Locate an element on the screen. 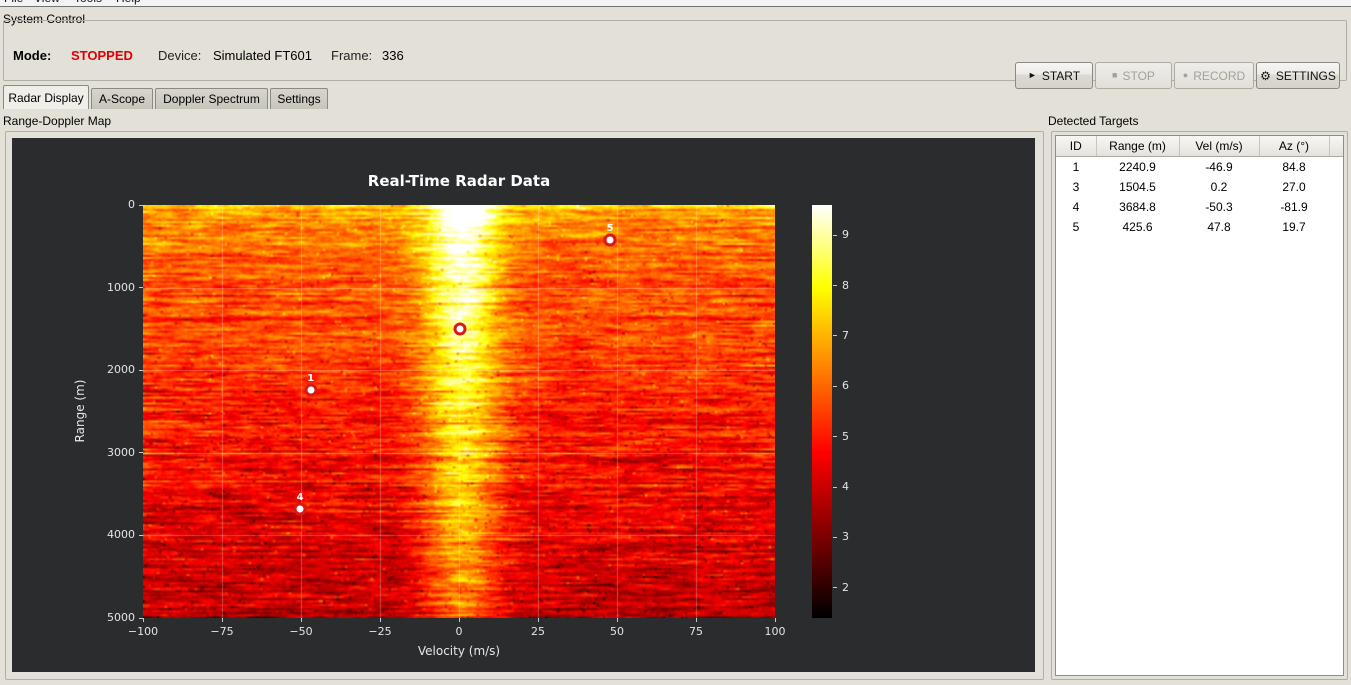 The width and height of the screenshot is (1351, 685). x-tick-label: −25 is located at coordinates (380, 631).